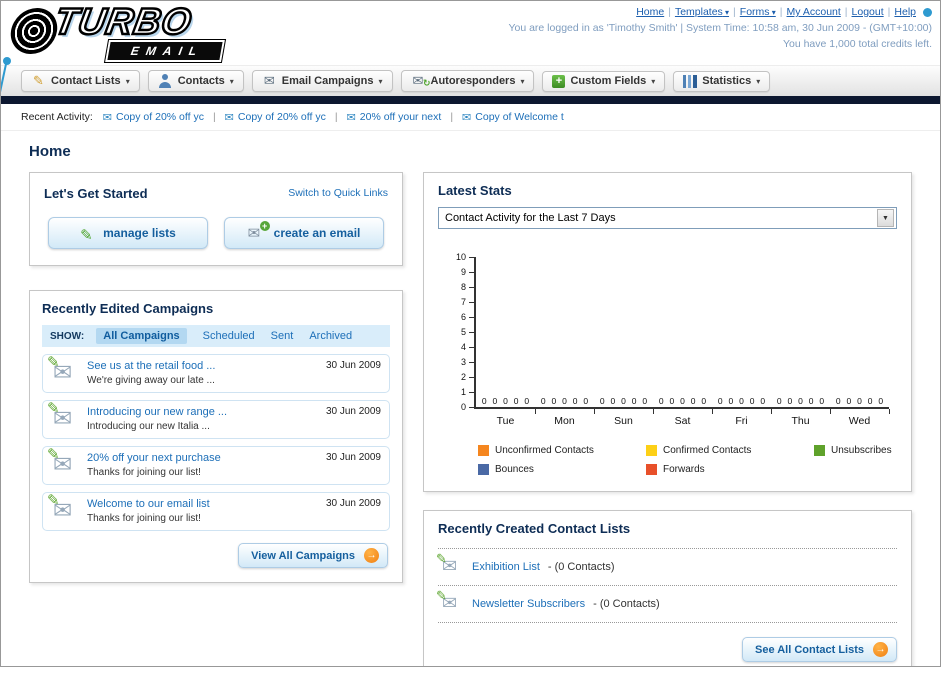 The image size is (941, 683). Describe the element at coordinates (758, 12) in the screenshot. I see `top-nav-forms: Forms ▾` at that location.